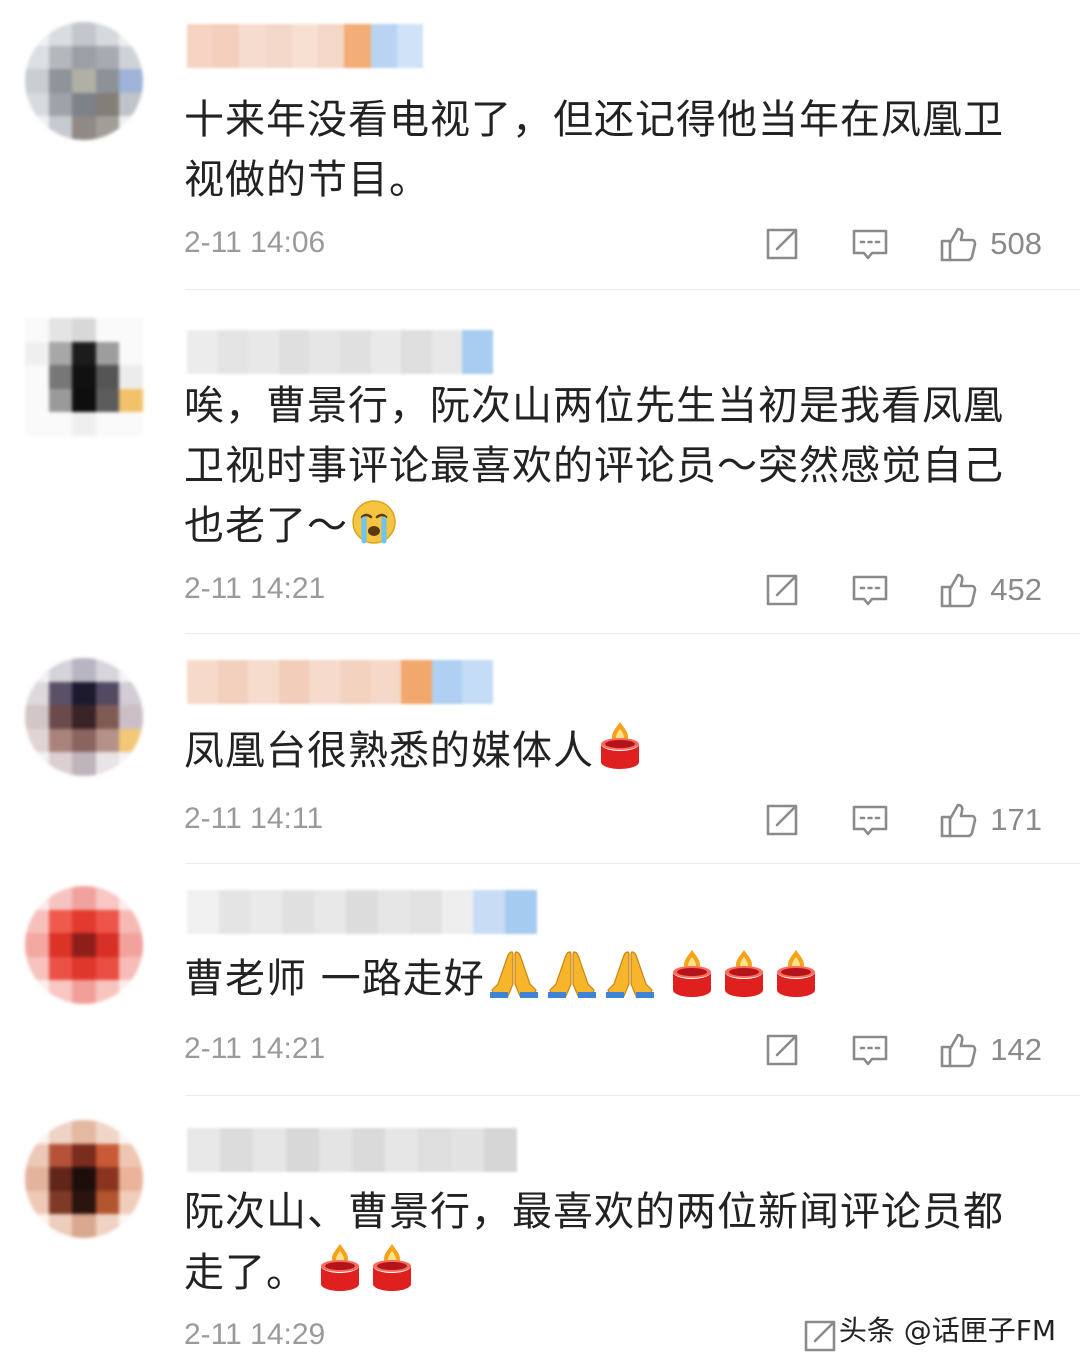 The height and width of the screenshot is (1369, 1080). What do you see at coordinates (255, 1334) in the screenshot?
I see `comment-timestamp: 2-11 14:29` at bounding box center [255, 1334].